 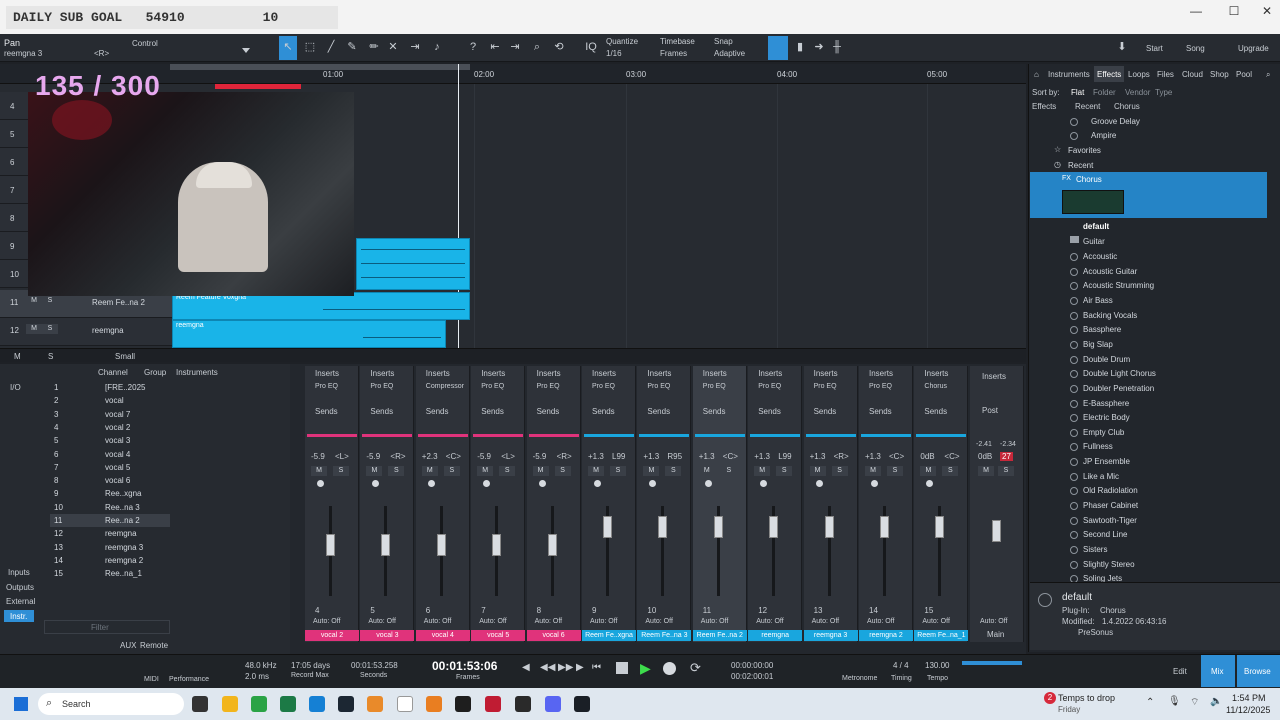 I want to click on steam-icon, so click(x=346, y=704).